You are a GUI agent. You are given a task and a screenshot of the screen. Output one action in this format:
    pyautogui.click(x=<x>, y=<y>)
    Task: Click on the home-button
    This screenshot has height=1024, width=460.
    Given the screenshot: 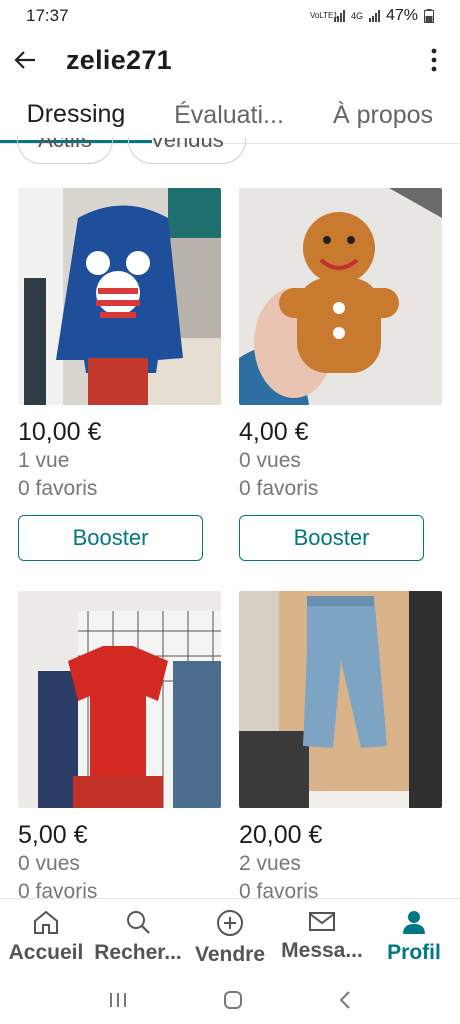 What is the action you would take?
    pyautogui.click(x=233, y=1002)
    